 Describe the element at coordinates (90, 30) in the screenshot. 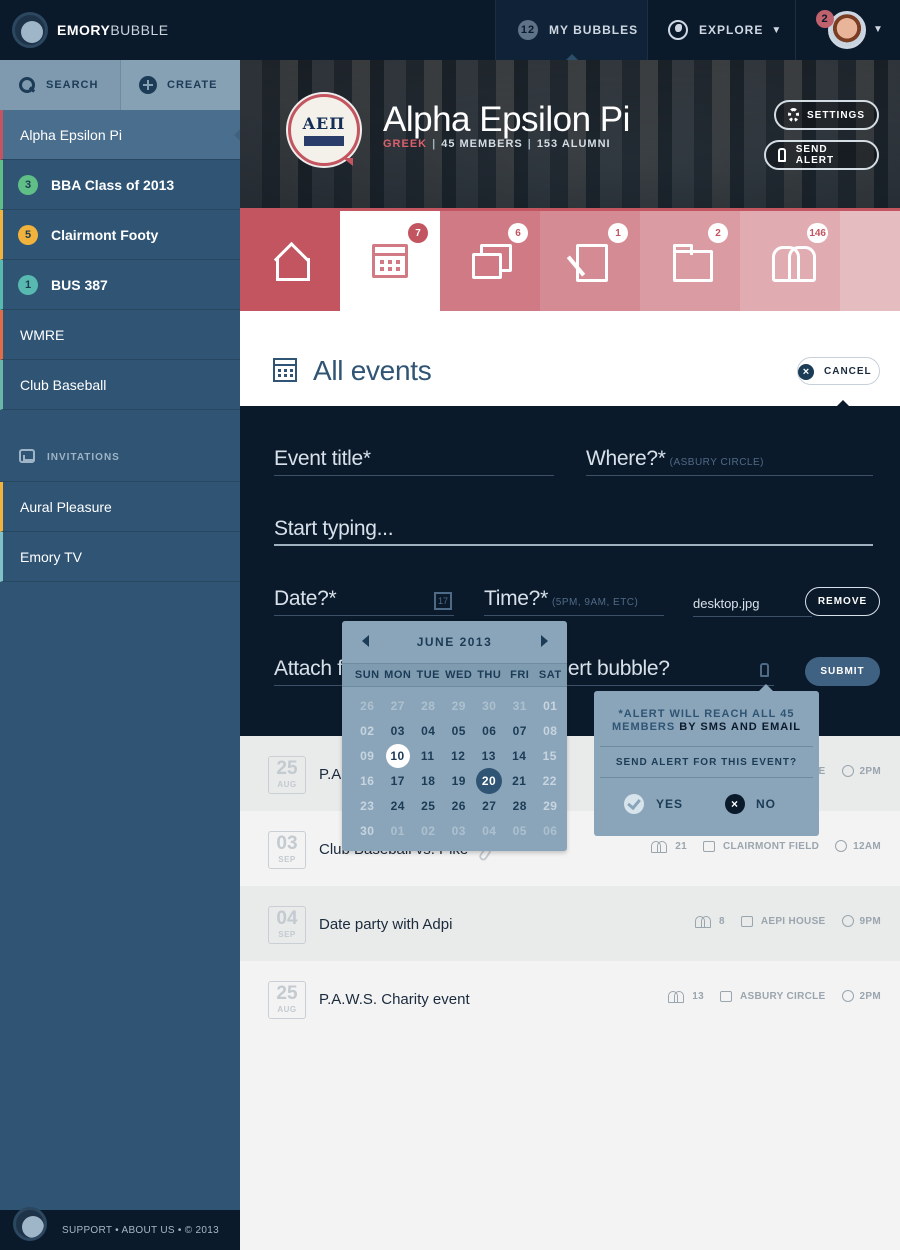

I see `app-logo: EMORYBUBBLE` at that location.